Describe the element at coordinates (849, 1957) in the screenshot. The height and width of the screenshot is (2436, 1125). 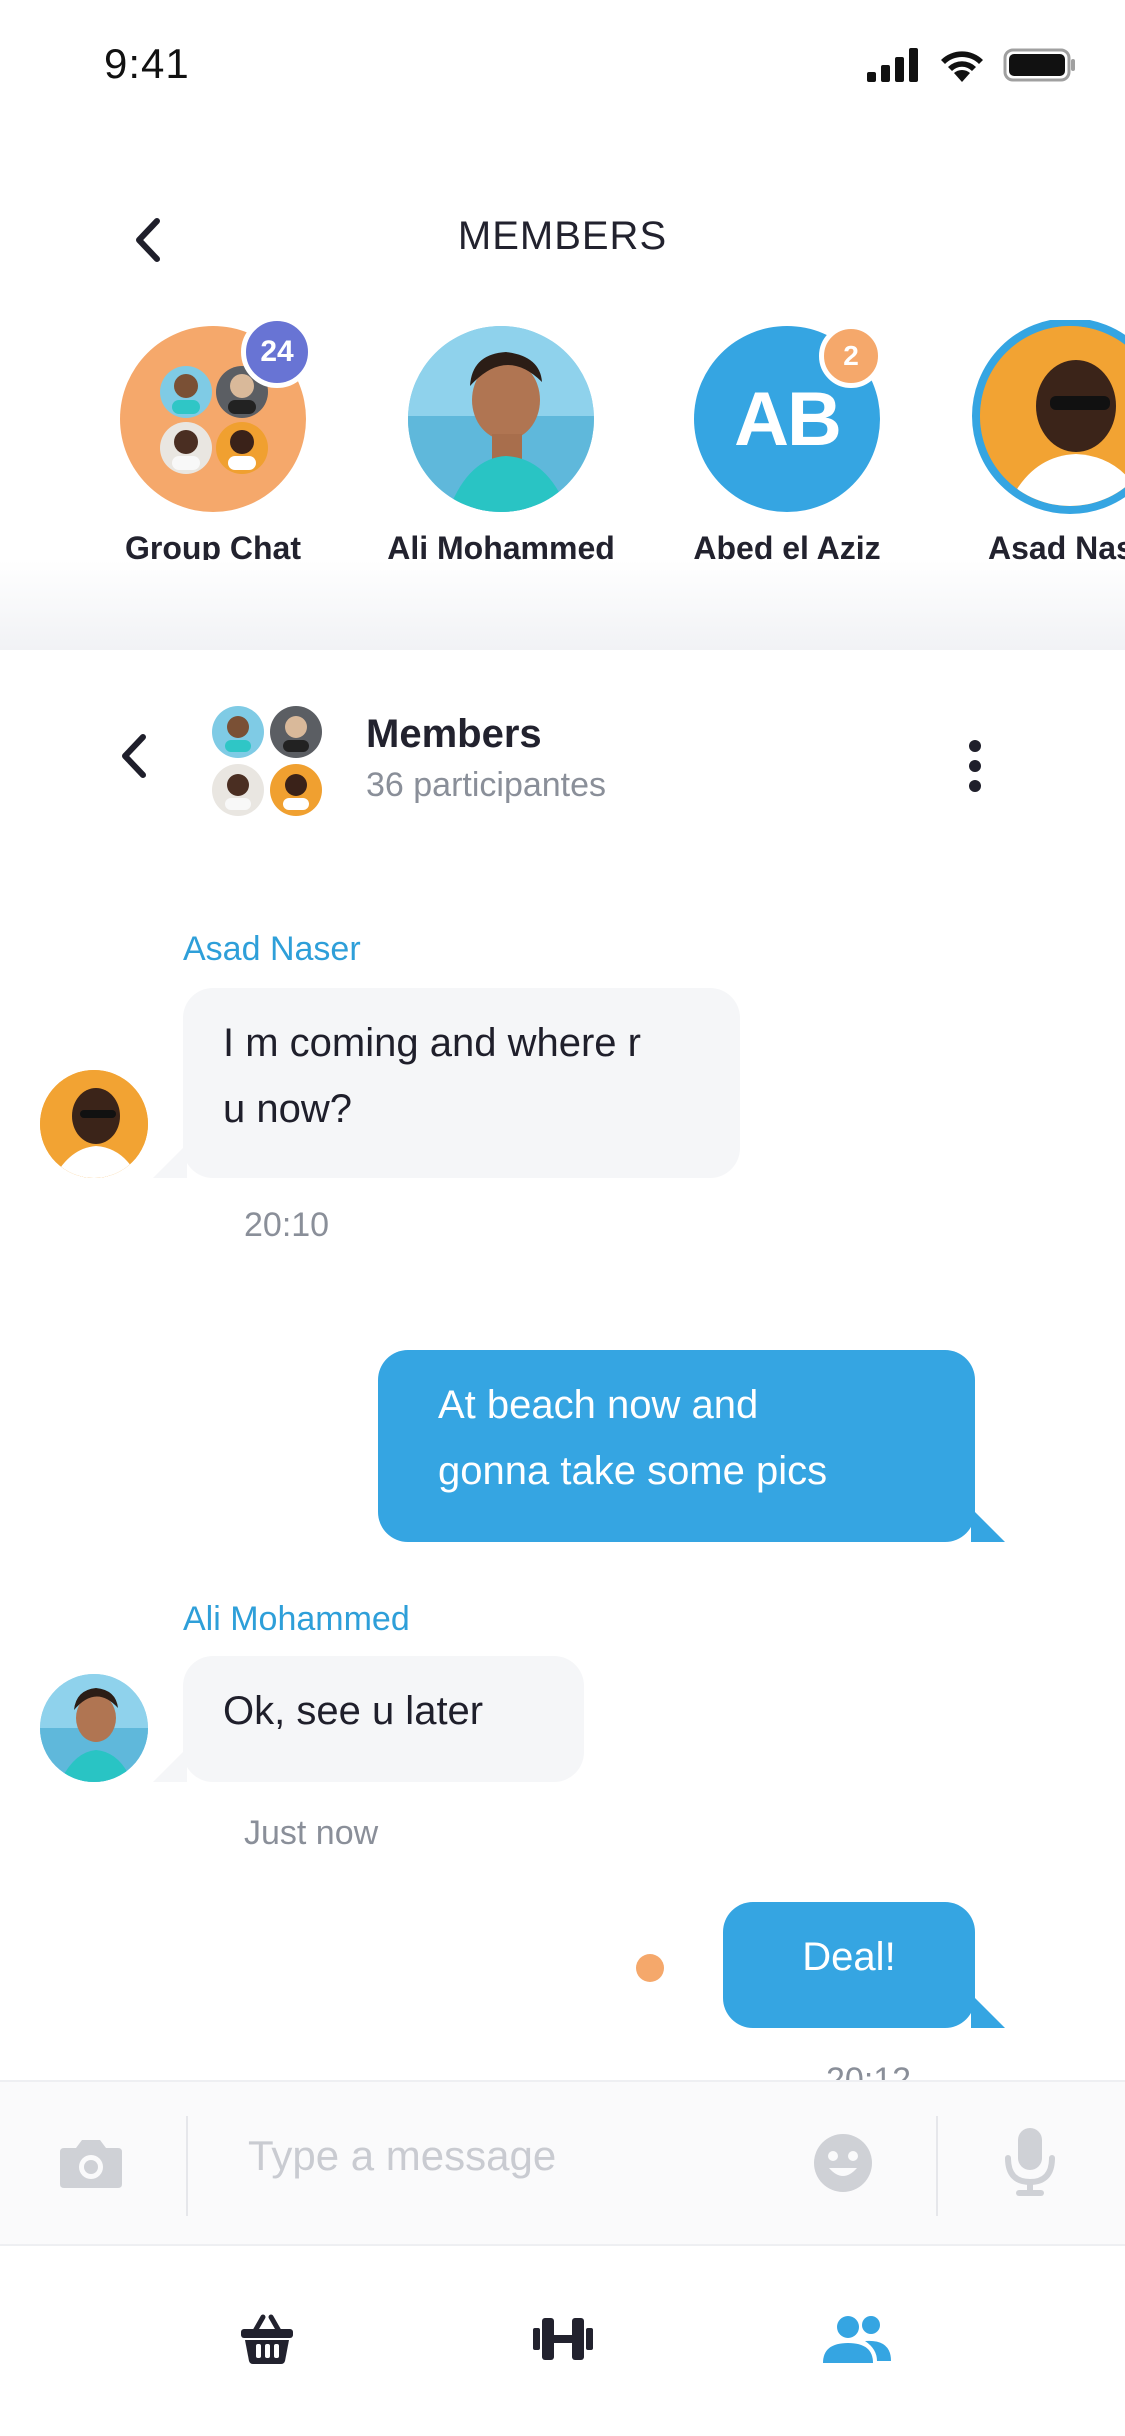
I see `message-text: Deal!` at that location.